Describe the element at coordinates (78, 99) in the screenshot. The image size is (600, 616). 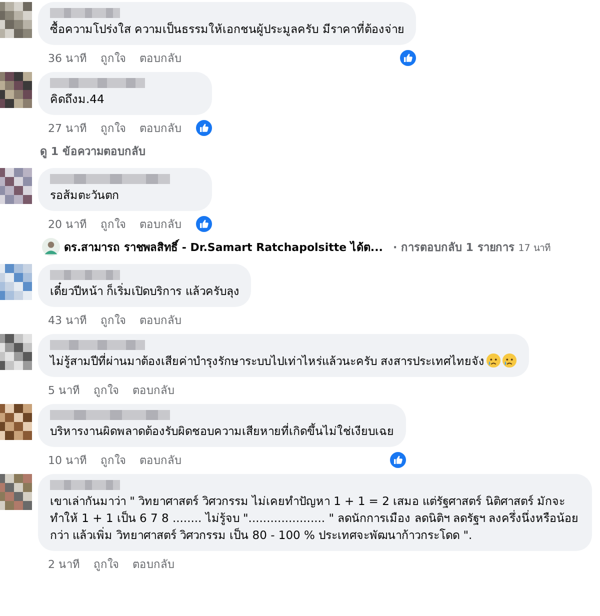
I see `comment-text: คิดถึงม.44` at that location.